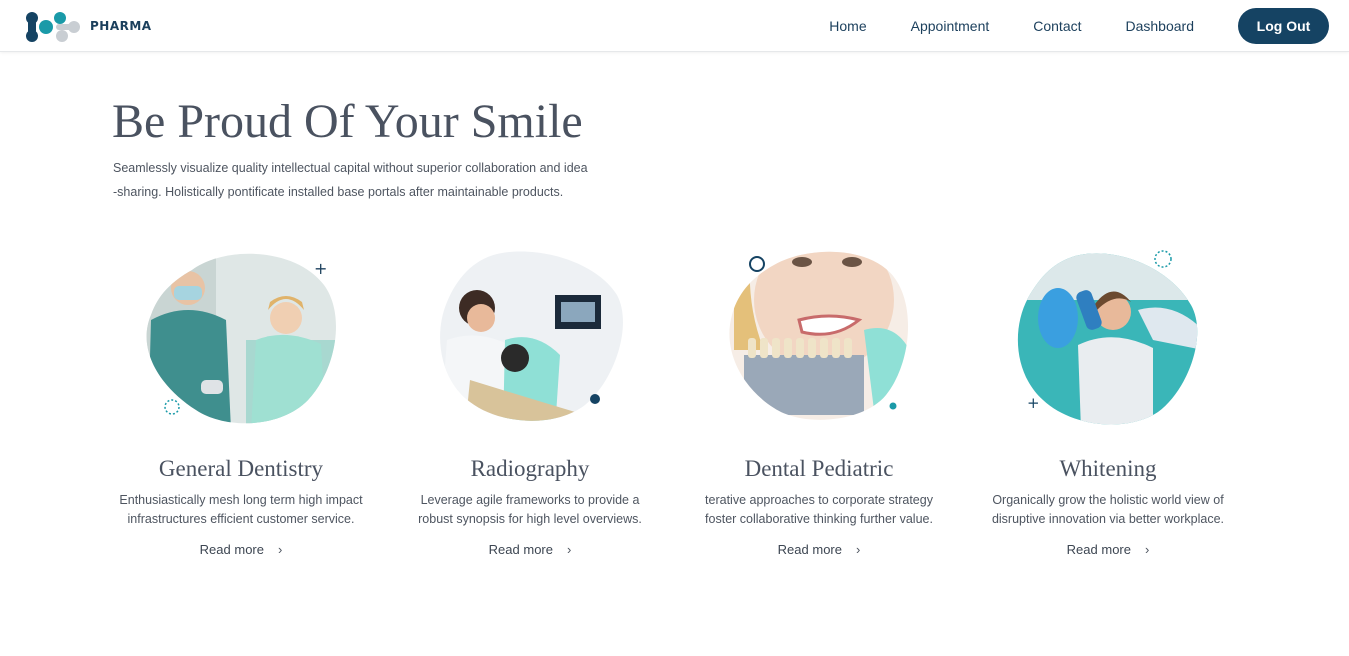 The image size is (1349, 656). I want to click on service-title: General Dentistry, so click(241, 468).